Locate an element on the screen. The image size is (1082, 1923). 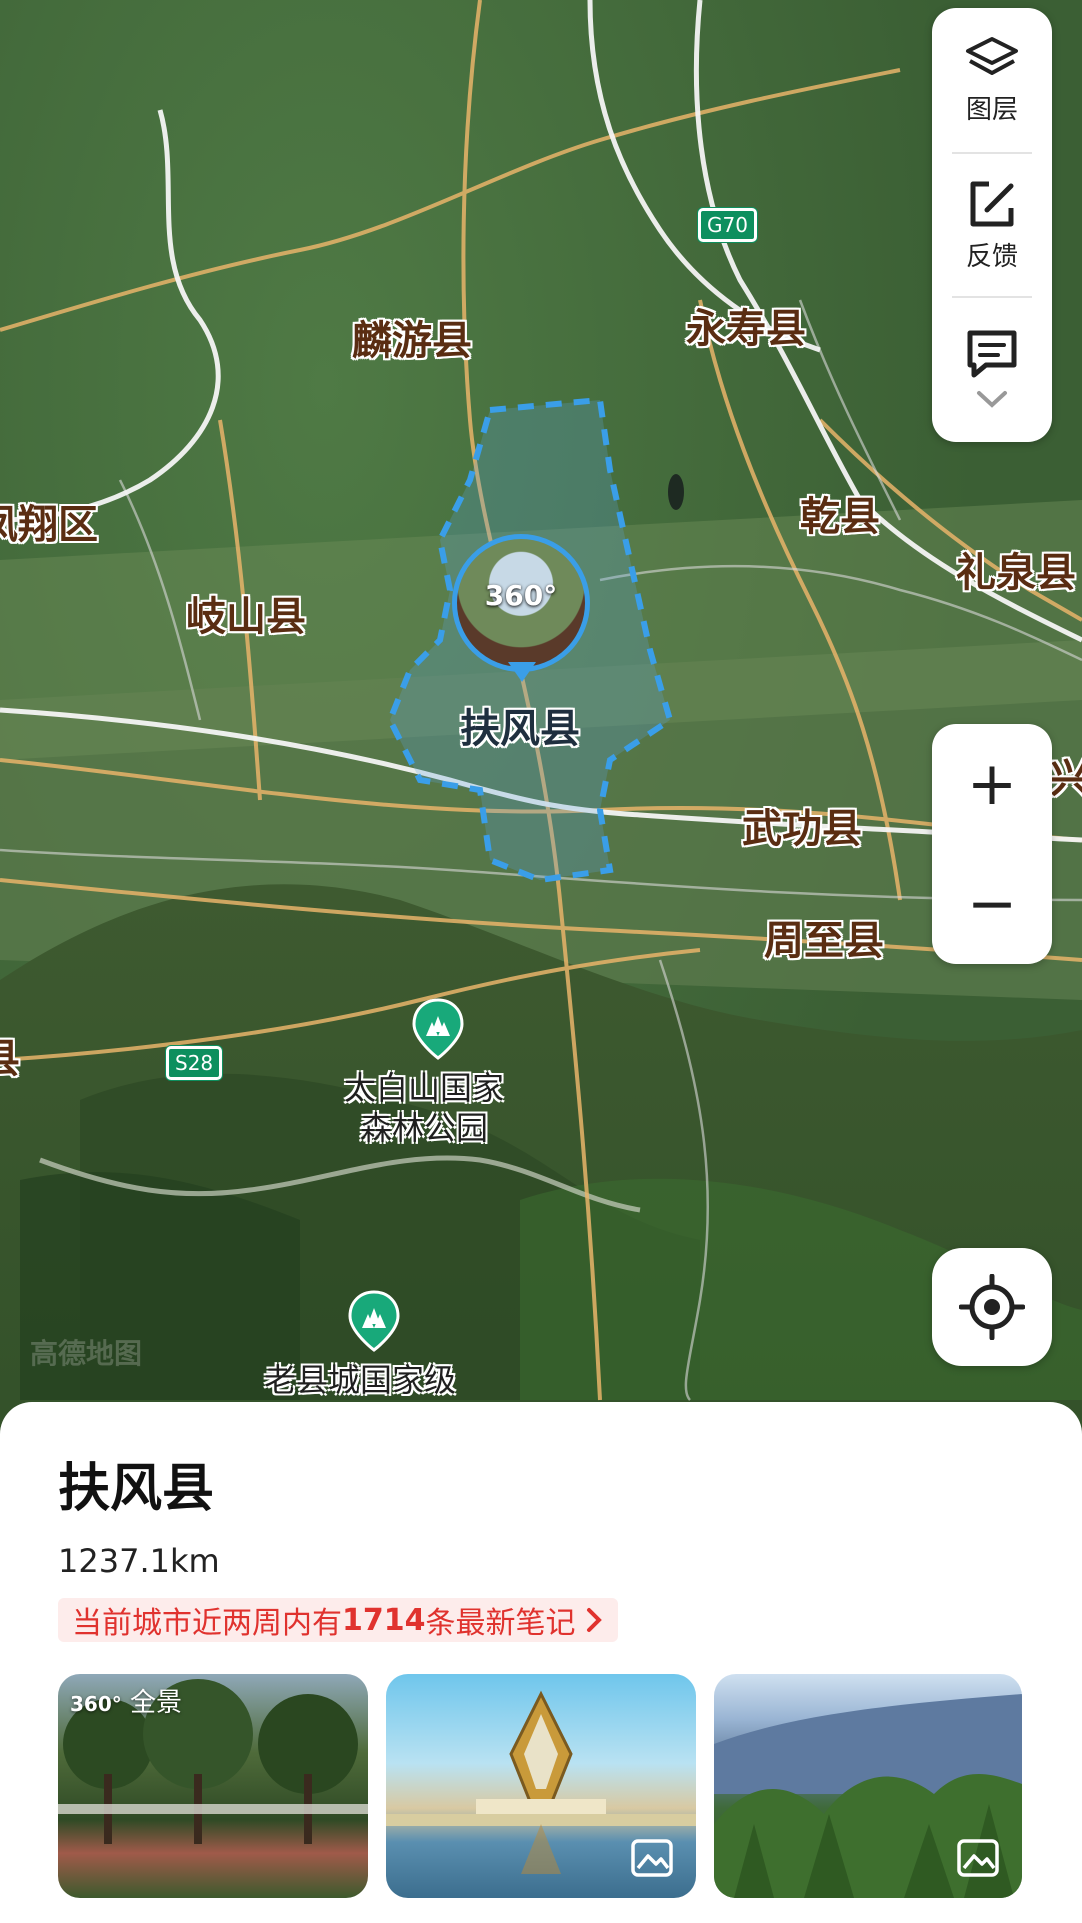
marker-pointer-icon is located at coordinates (522, 672).